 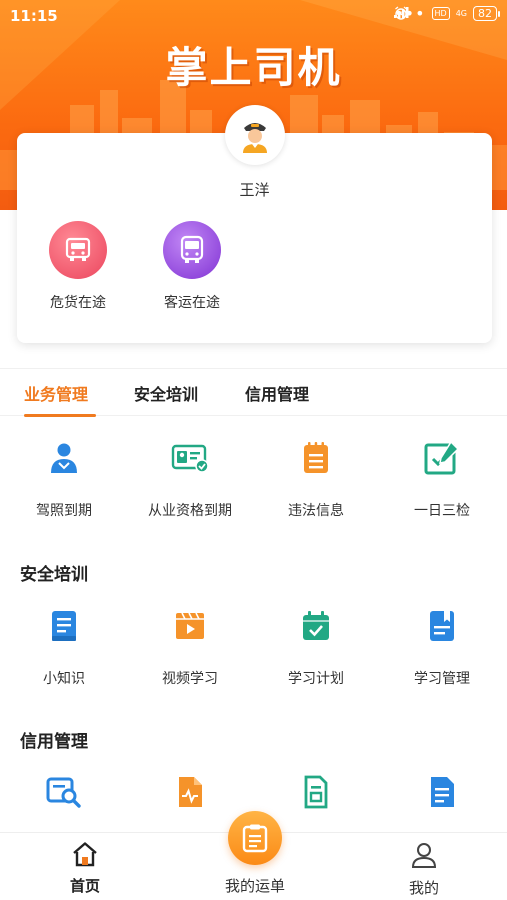 What do you see at coordinates (34, 16) in the screenshot?
I see `status-time: 11:15` at bounding box center [34, 16].